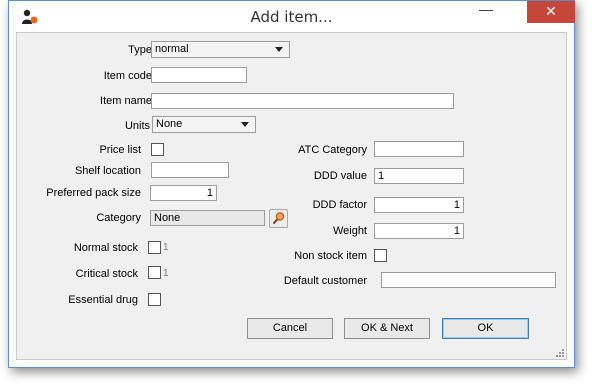  I want to click on preferred-pack-size-input: 1, so click(183, 193).